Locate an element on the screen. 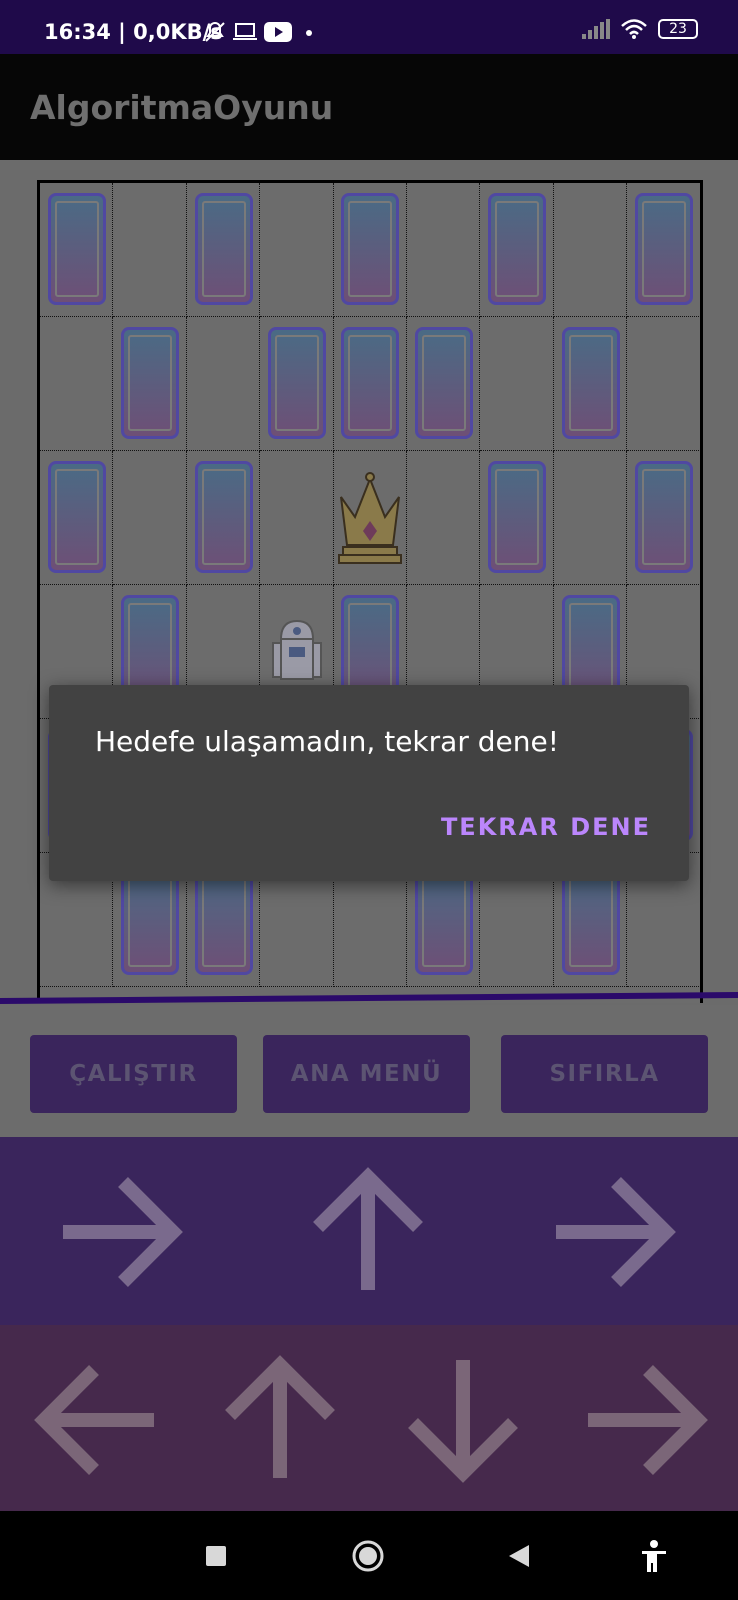  program-panel is located at coordinates (369, 1231).